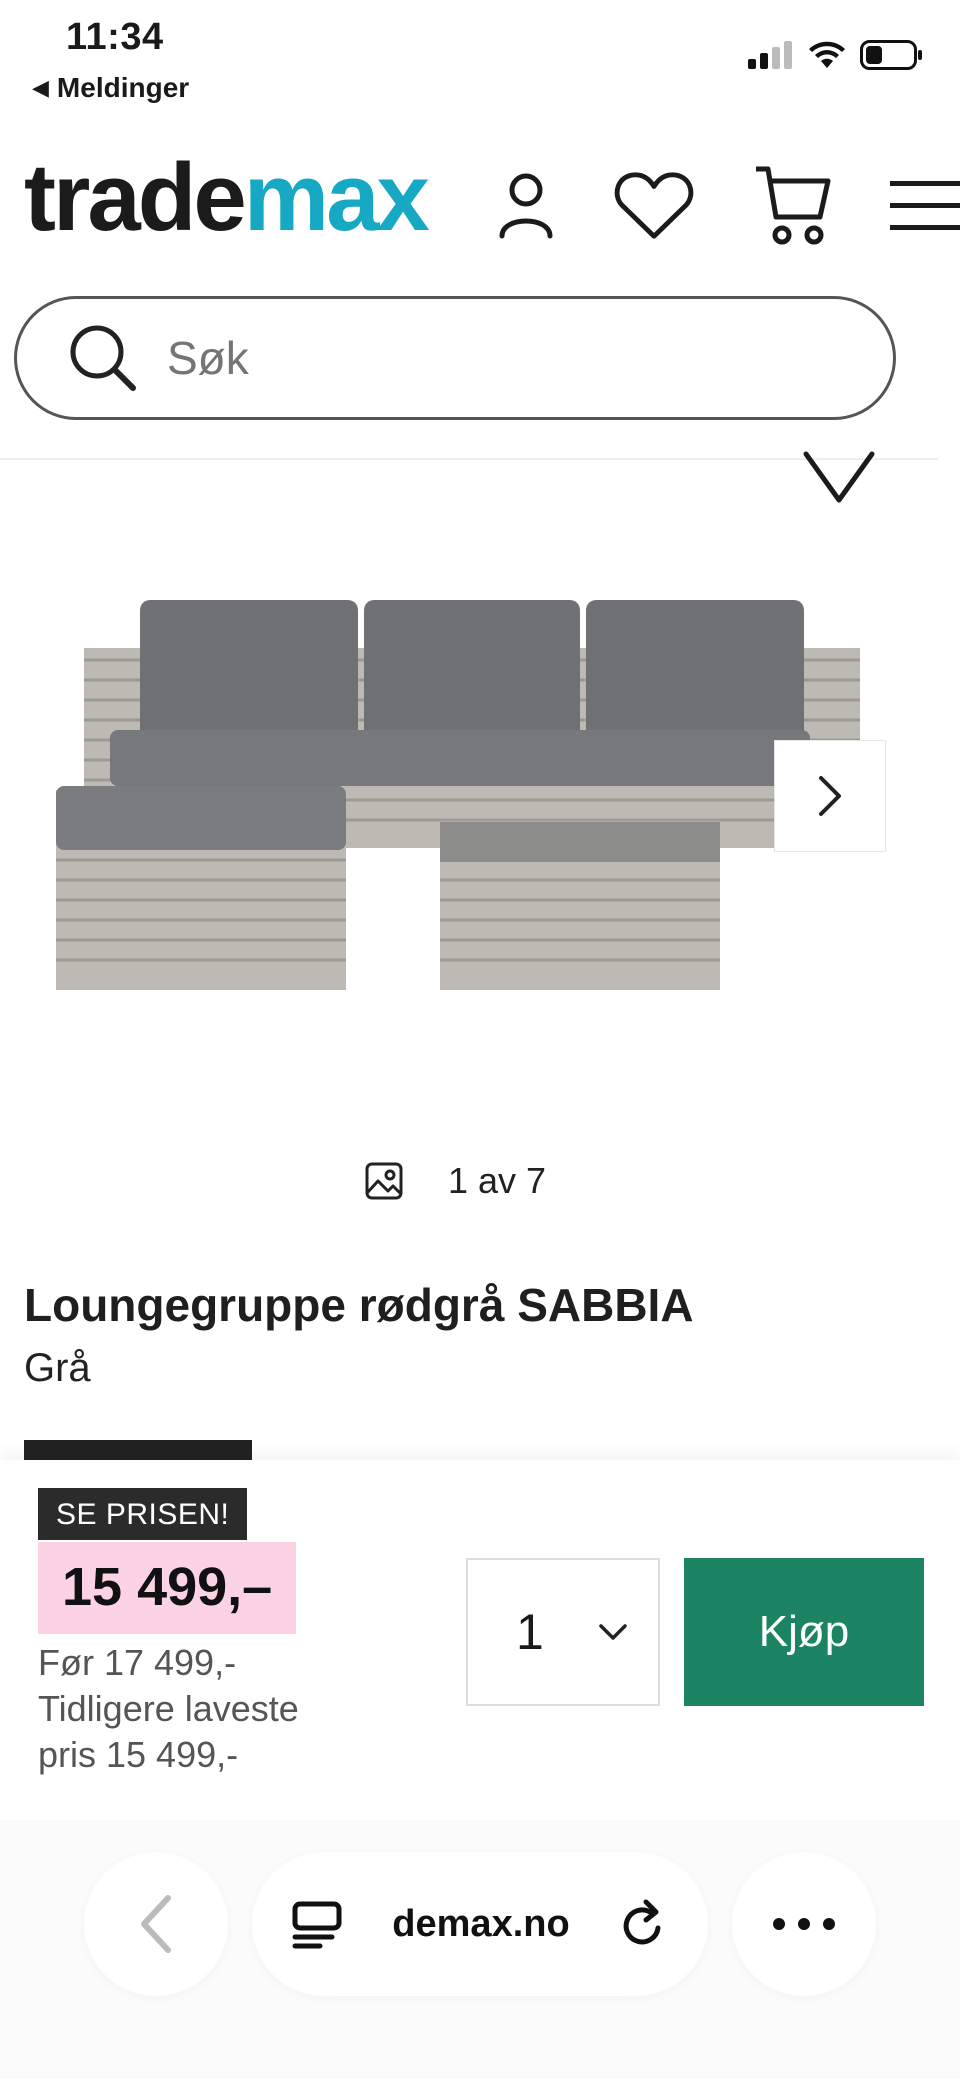 This screenshot has height=2079, width=960. Describe the element at coordinates (644, 1924) in the screenshot. I see `reload-icon` at that location.